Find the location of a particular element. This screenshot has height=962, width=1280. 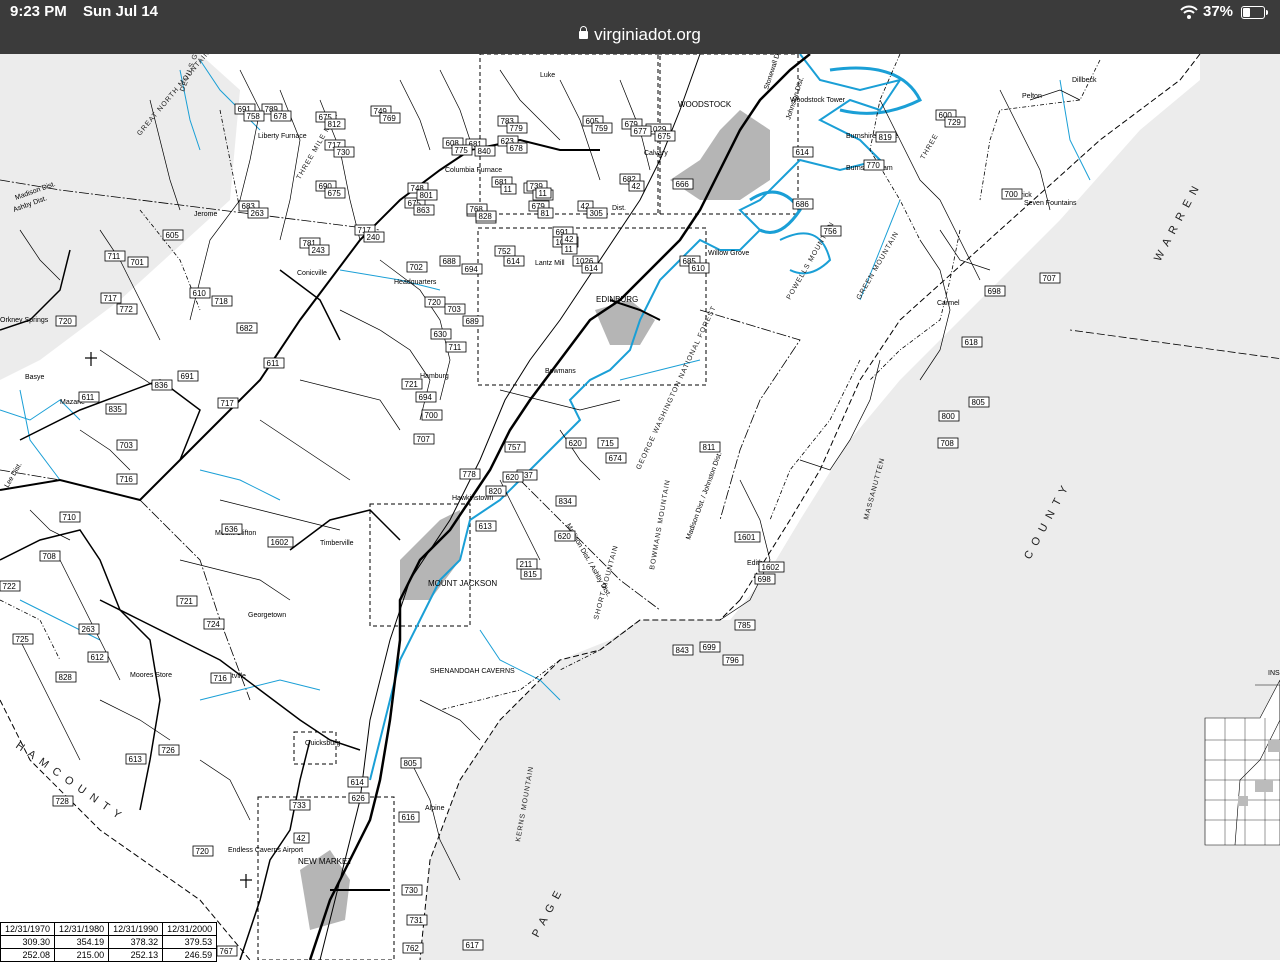

place-label: Liberty Furnace is located at coordinates (282, 136).